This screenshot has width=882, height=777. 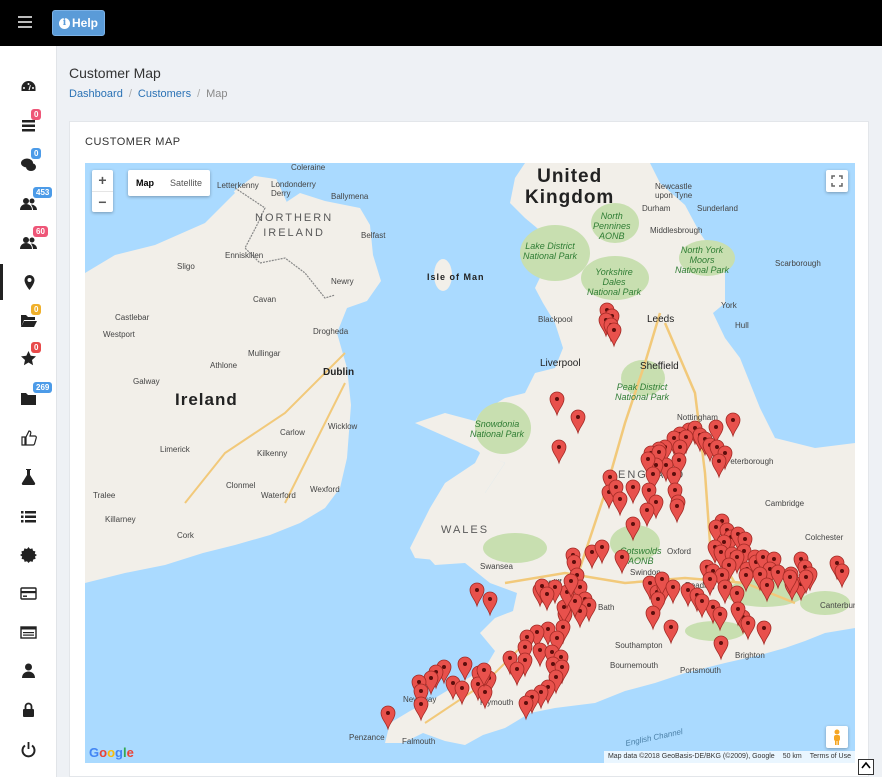 I want to click on fullscreen-icon, so click(x=837, y=181).